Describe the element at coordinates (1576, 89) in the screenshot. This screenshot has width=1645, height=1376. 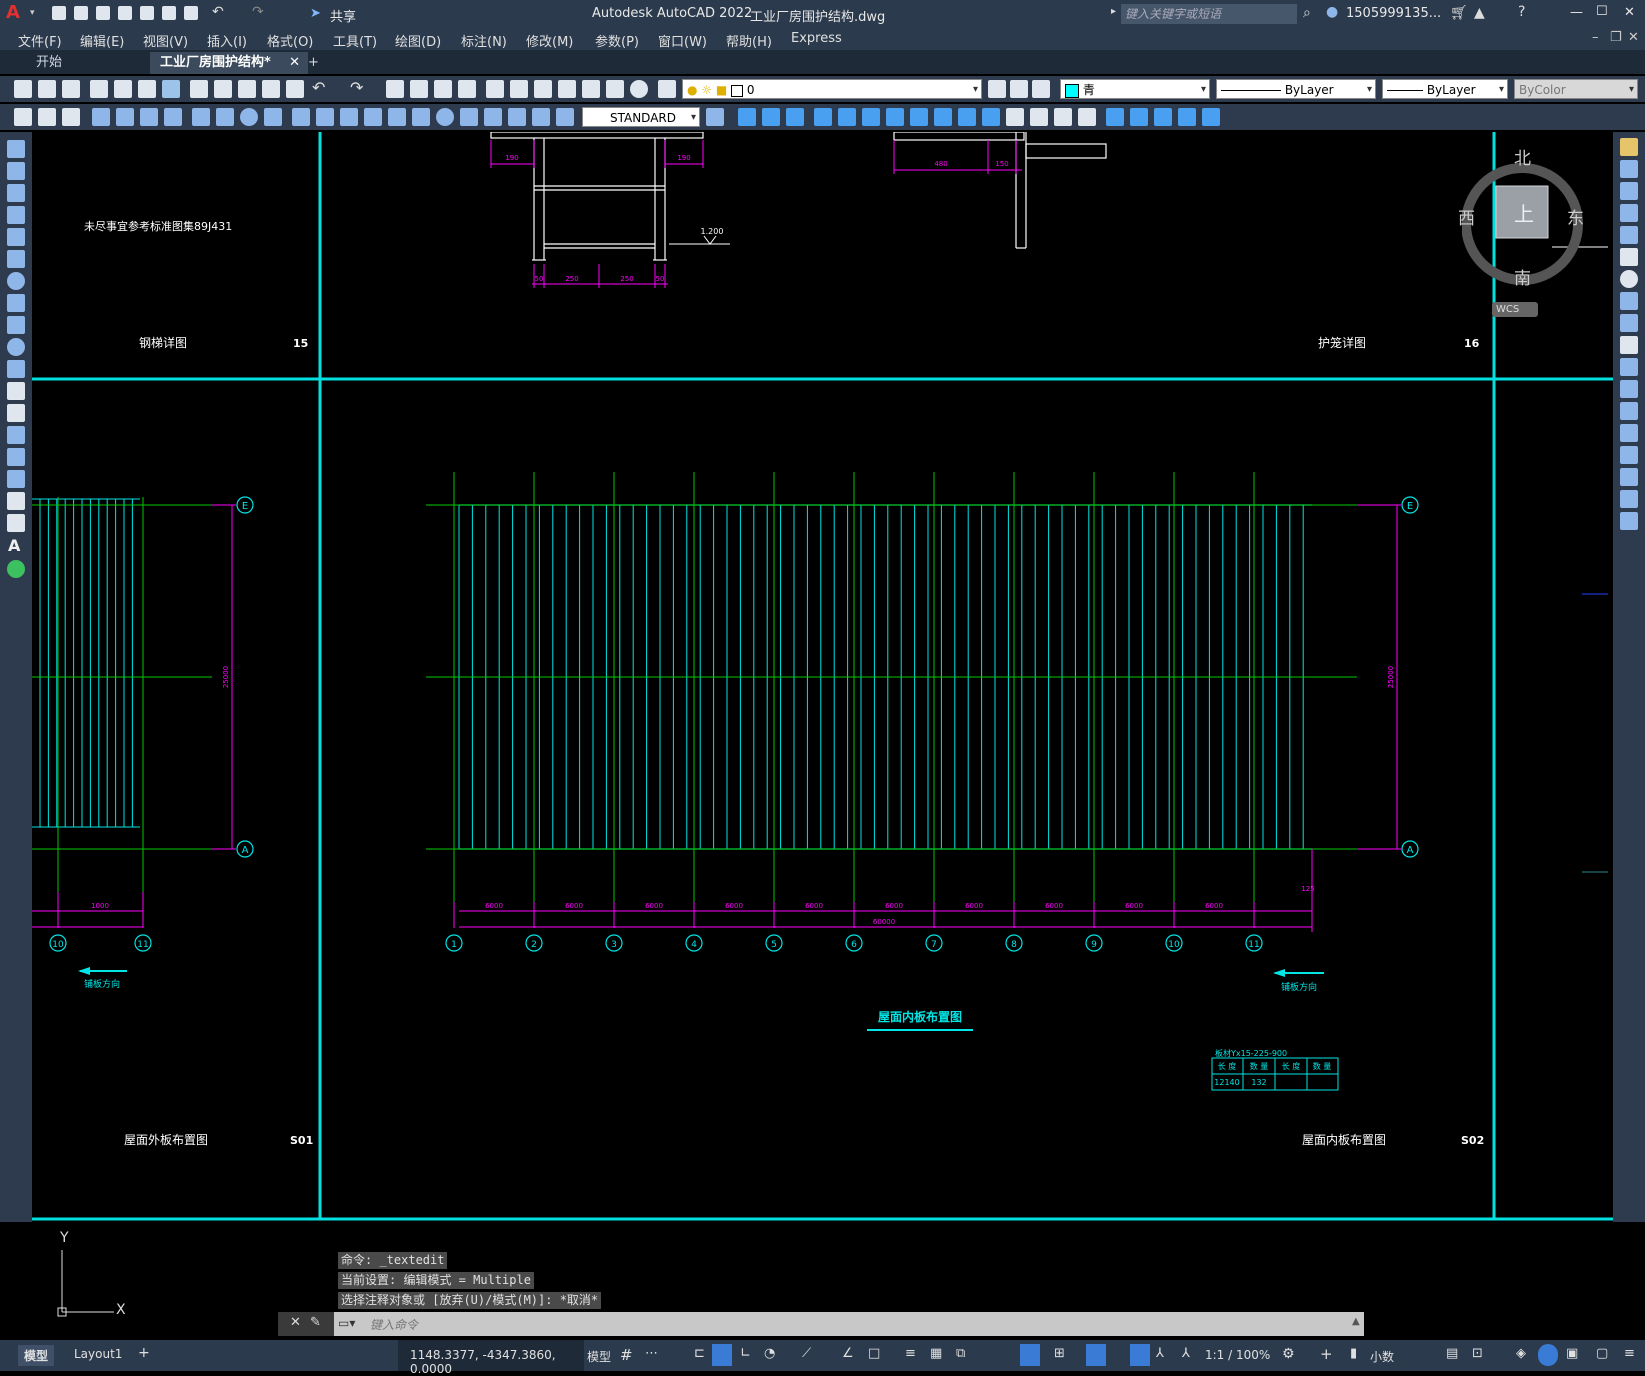
I see `plotstyle-select: ByColor ▾` at that location.